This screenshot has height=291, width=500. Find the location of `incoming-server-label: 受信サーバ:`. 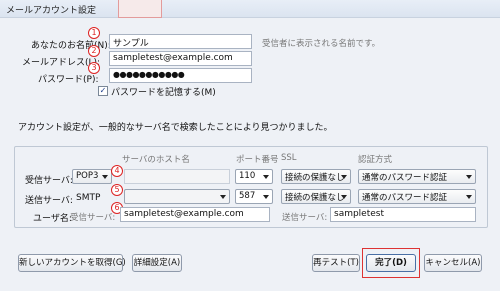

incoming-server-label: 受信サーバ: is located at coordinates (49, 181).